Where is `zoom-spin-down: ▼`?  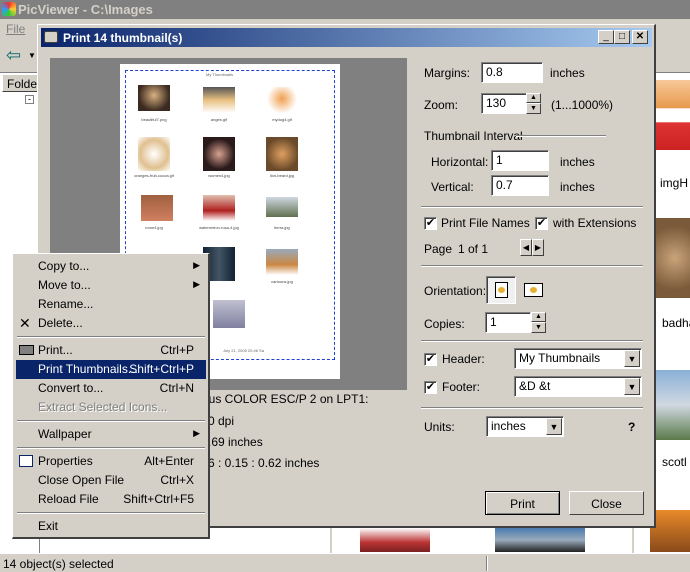 zoom-spin-down: ▼ is located at coordinates (533, 108).